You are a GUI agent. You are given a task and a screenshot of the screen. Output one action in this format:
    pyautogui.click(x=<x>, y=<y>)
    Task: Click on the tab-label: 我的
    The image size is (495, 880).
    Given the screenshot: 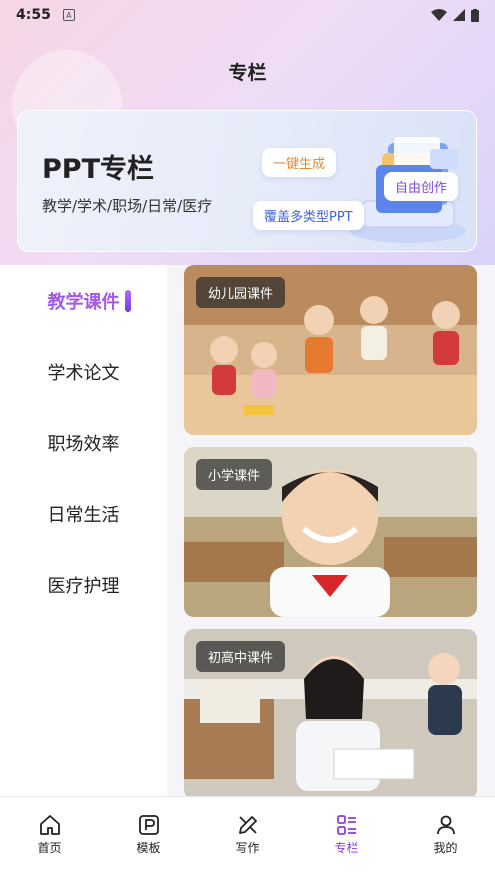 What is the action you would take?
    pyautogui.click(x=445, y=848)
    